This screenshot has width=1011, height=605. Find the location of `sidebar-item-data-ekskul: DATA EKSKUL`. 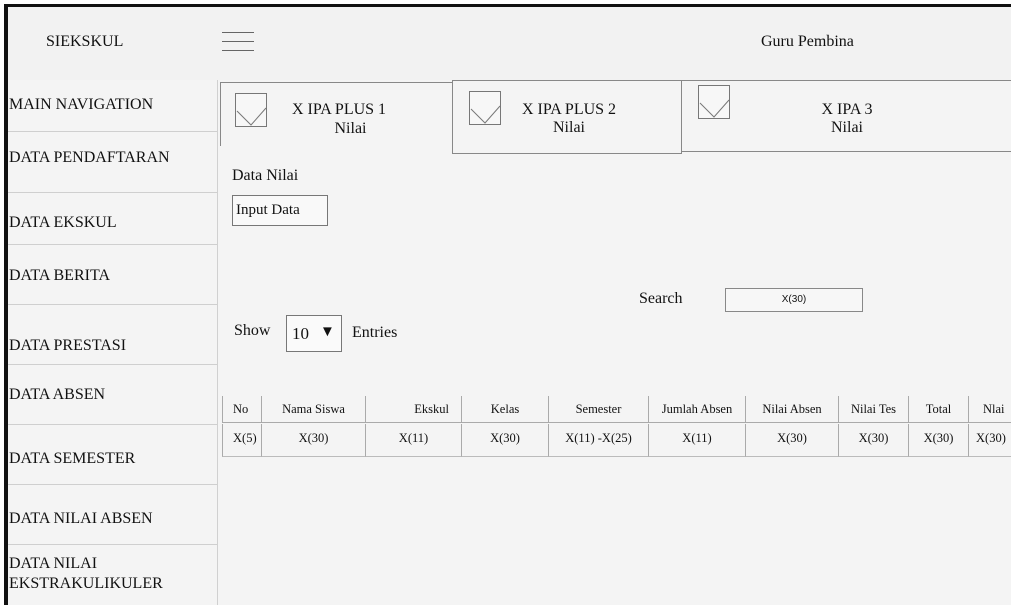

sidebar-item-data-ekskul: DATA EKSKUL is located at coordinates (112, 219).